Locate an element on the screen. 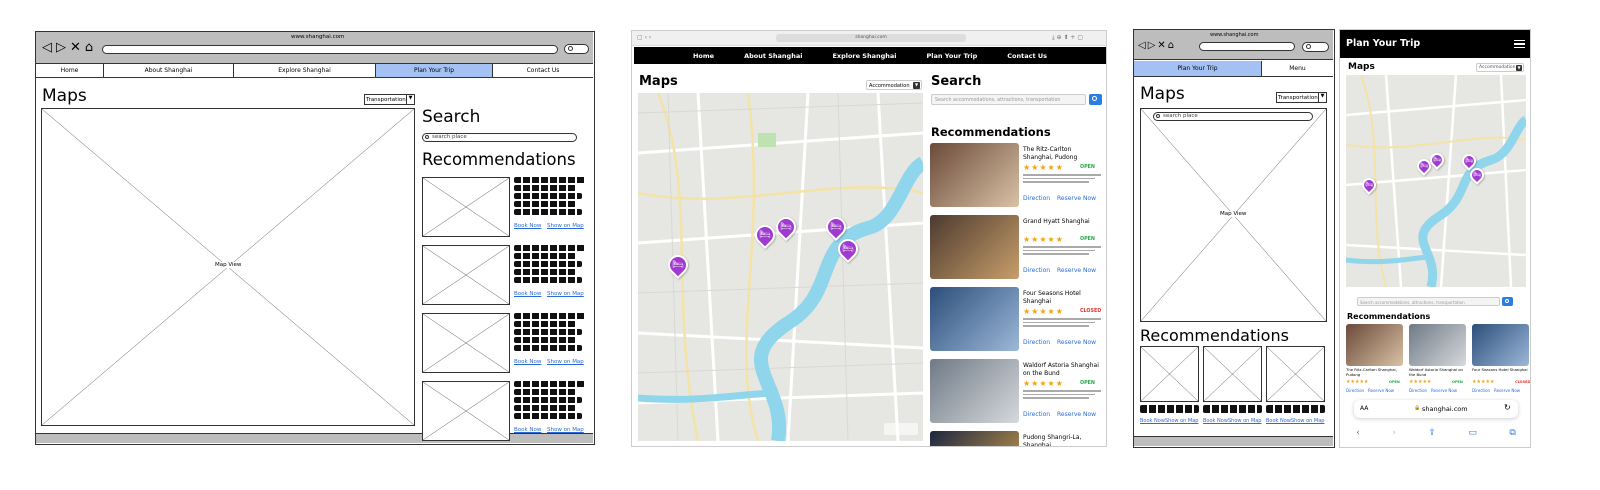 The image size is (1600, 490). nav-contact: Contact Us is located at coordinates (1027, 56).